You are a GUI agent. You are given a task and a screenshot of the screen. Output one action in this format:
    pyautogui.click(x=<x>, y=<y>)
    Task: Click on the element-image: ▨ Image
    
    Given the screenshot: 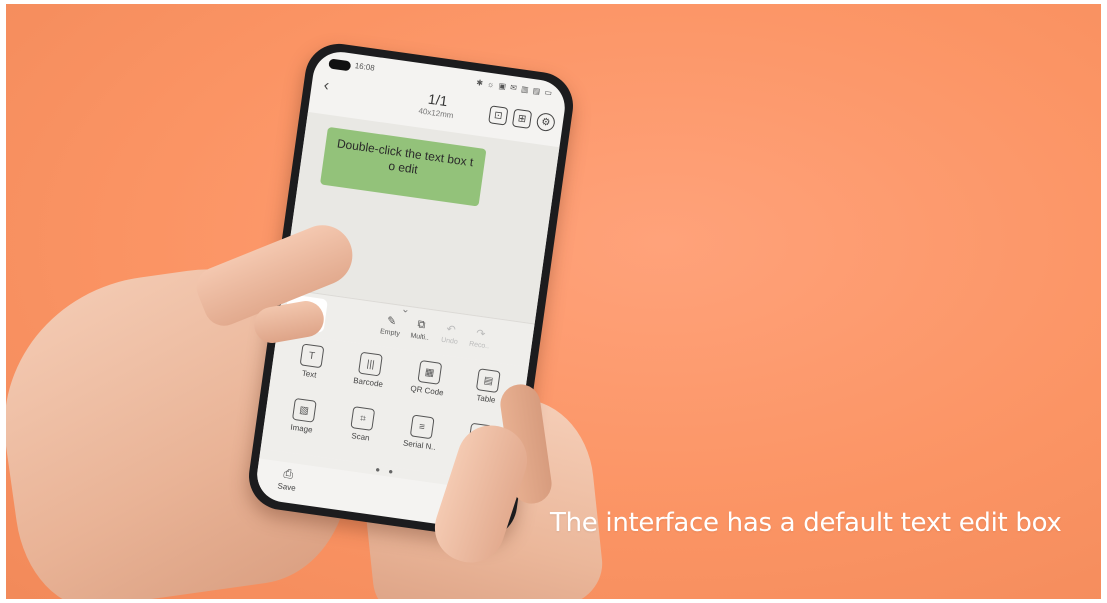 What is the action you would take?
    pyautogui.click(x=302, y=422)
    